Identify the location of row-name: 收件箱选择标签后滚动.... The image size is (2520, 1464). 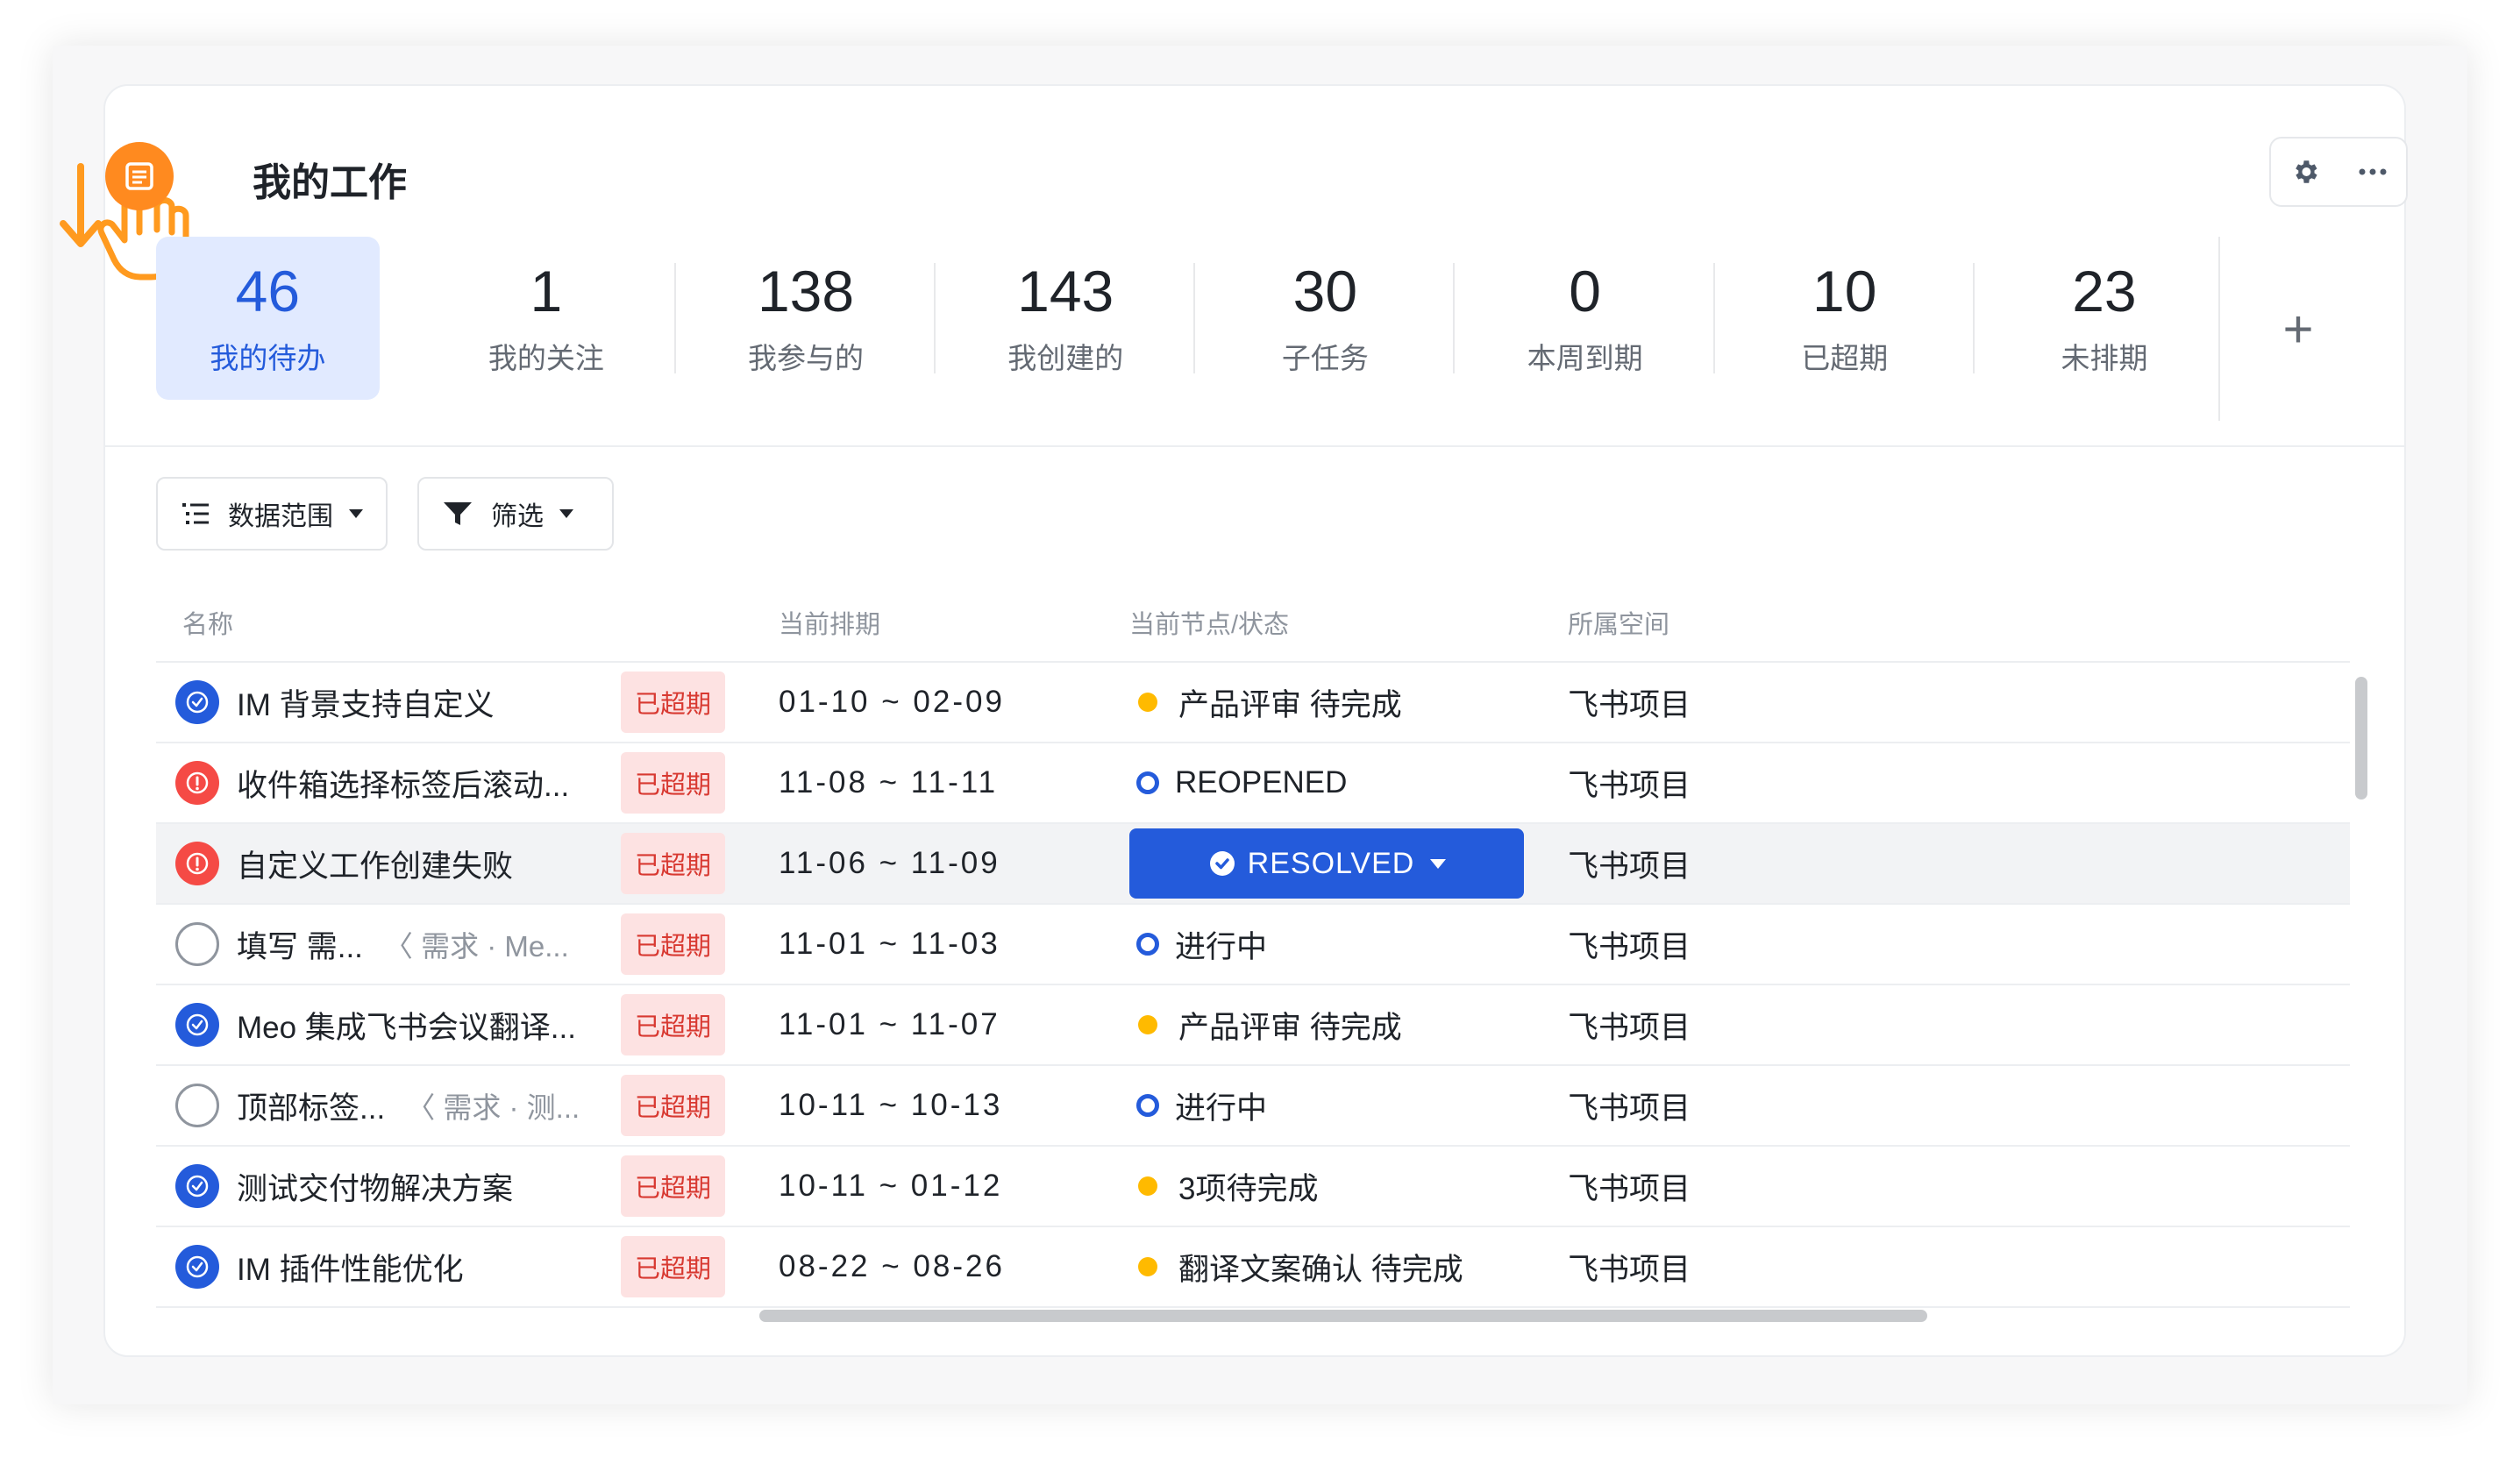
(403, 783).